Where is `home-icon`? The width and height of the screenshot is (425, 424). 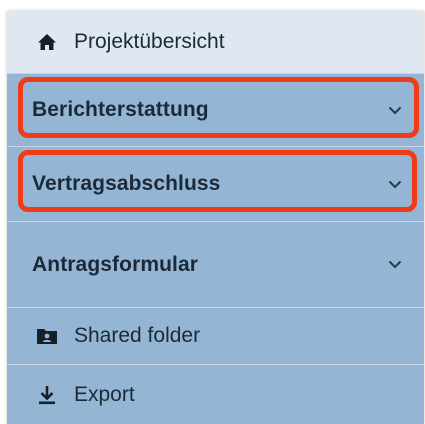
home-icon is located at coordinates (47, 42).